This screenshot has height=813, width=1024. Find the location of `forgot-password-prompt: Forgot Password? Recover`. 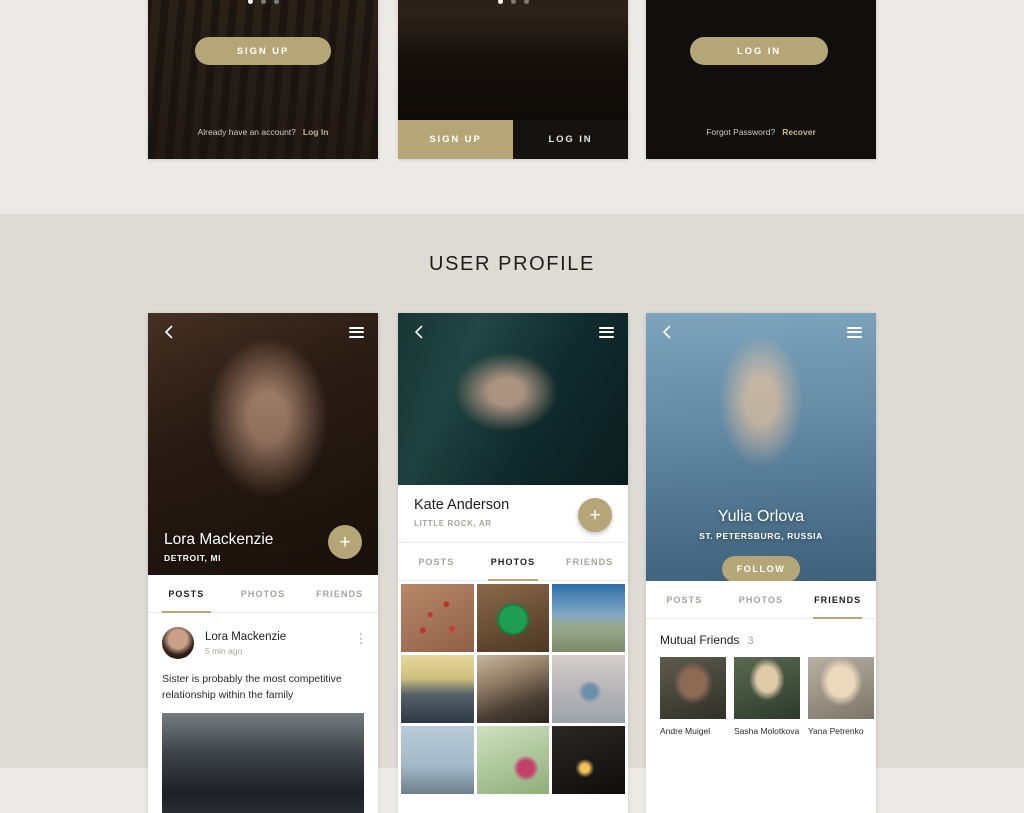

forgot-password-prompt: Forgot Password? Recover is located at coordinates (761, 132).